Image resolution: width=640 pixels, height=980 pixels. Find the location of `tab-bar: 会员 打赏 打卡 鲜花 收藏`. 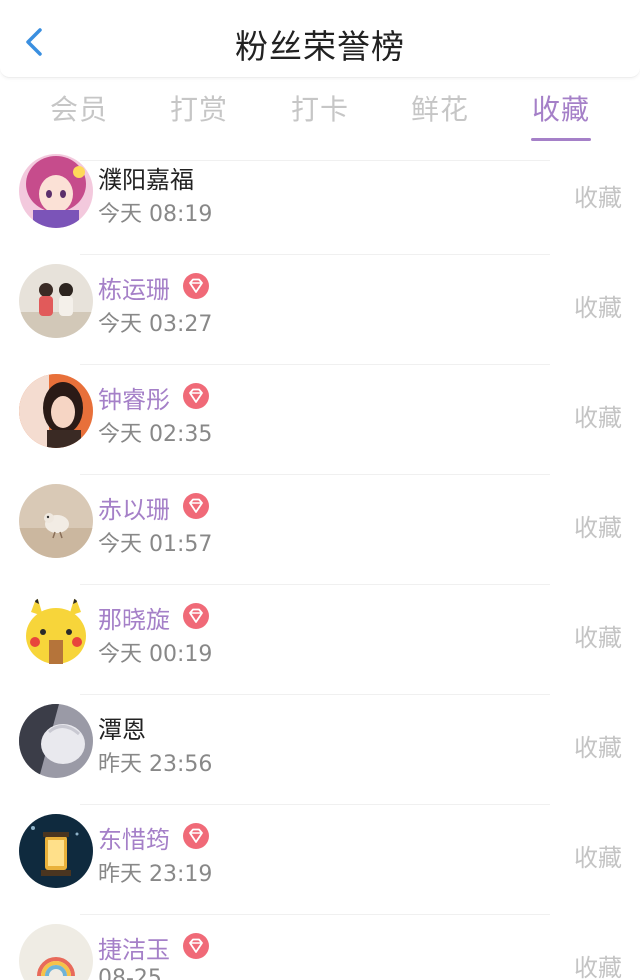

tab-bar: 会员 打赏 打卡 鲜花 收藏 is located at coordinates (320, 113).